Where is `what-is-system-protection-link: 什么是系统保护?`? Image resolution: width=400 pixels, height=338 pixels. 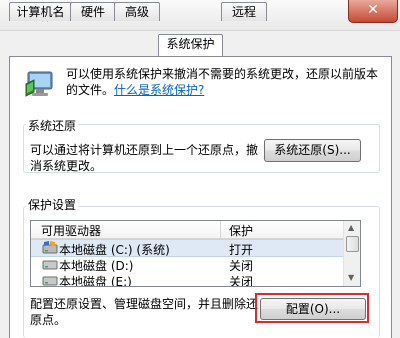 what-is-system-protection-link: 什么是系统保护? is located at coordinates (159, 90).